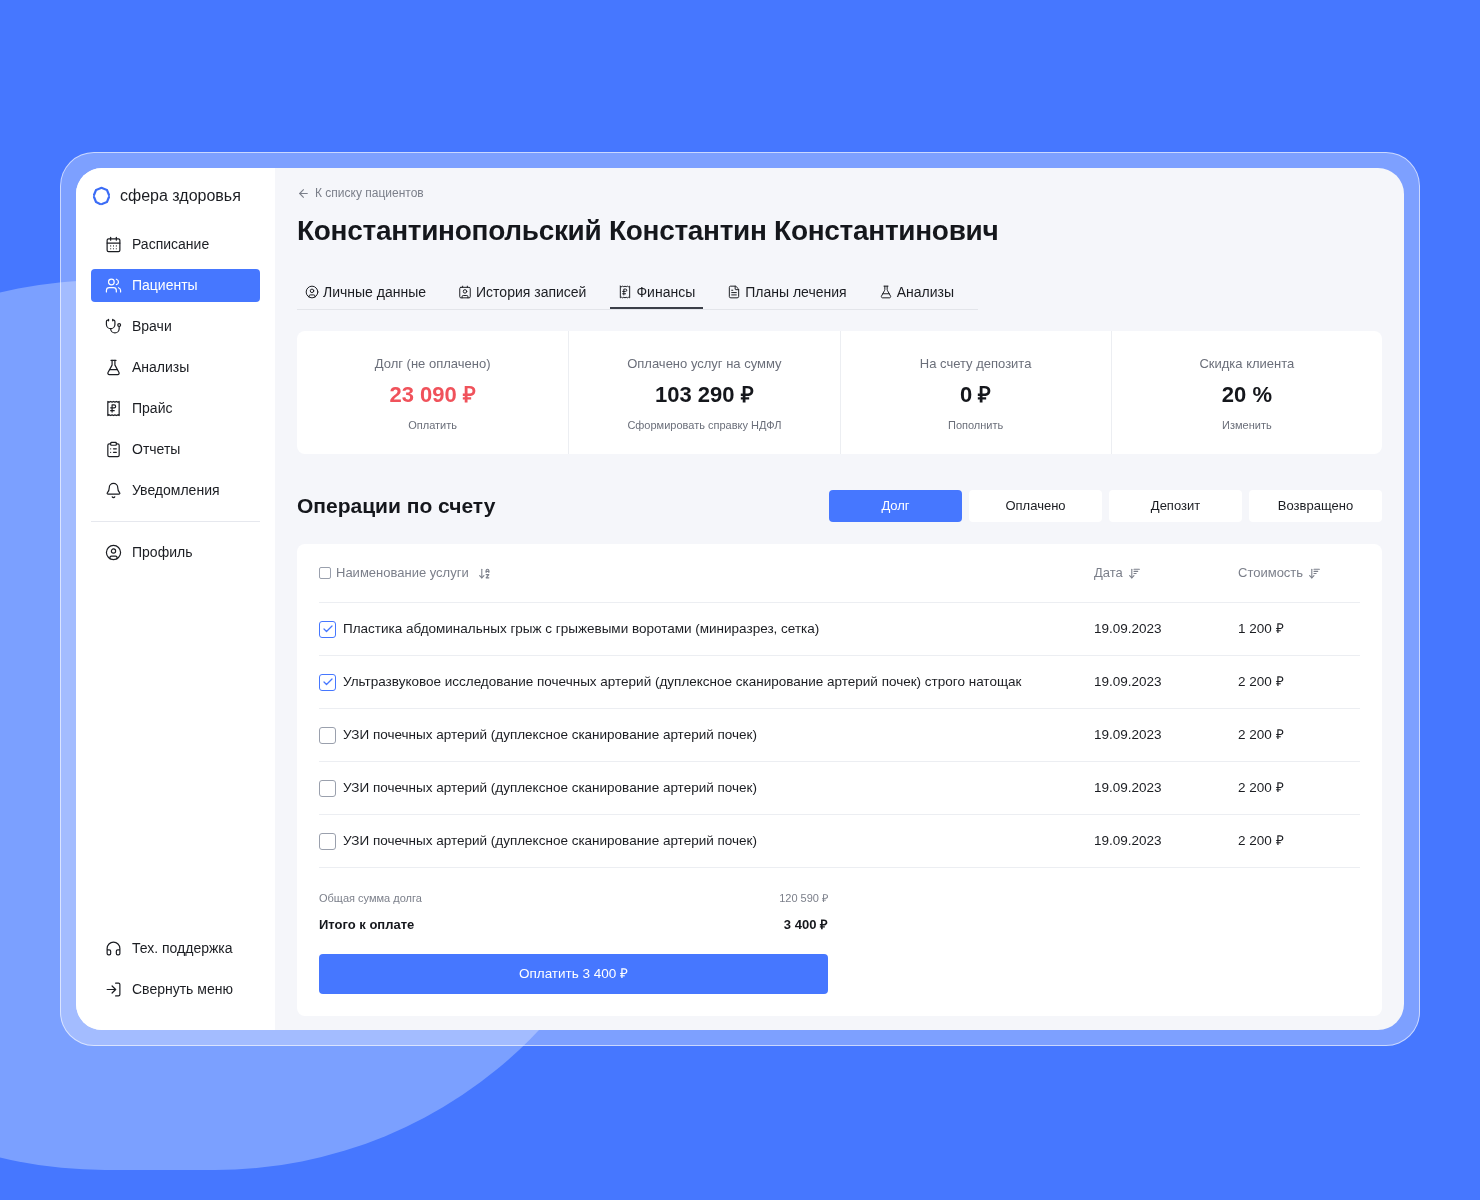  Describe the element at coordinates (465, 292) in the screenshot. I see `contact-card-icon` at that location.